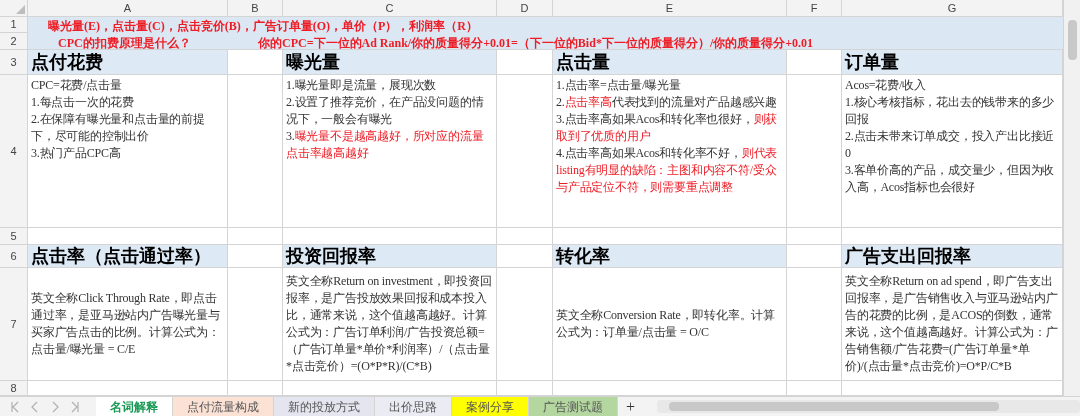 This screenshot has height=416, width=1080. What do you see at coordinates (255, 8) in the screenshot?
I see `column-header: B` at bounding box center [255, 8].